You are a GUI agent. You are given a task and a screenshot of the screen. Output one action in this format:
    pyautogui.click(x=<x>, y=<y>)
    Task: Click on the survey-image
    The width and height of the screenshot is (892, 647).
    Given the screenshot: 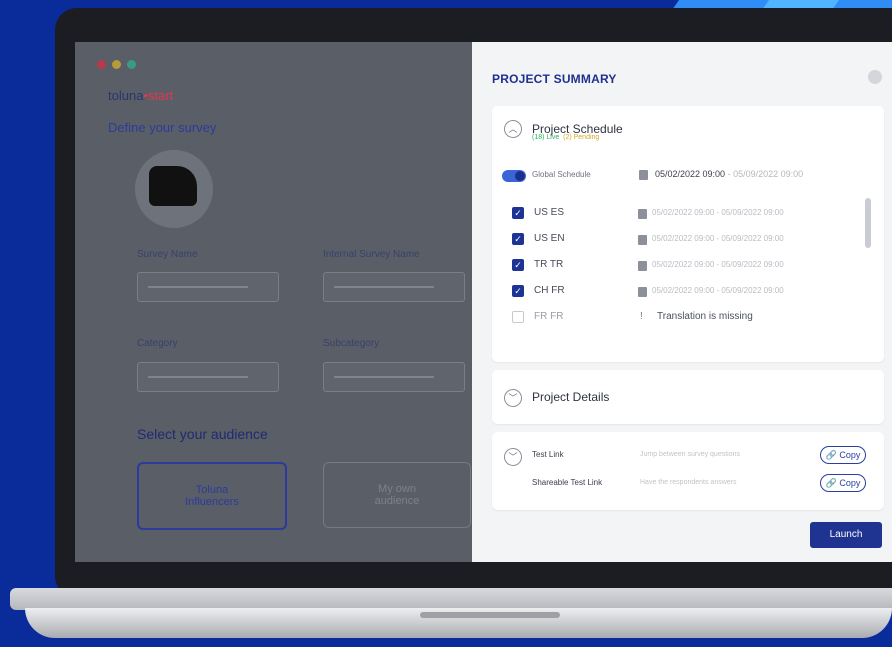 What is the action you would take?
    pyautogui.click(x=174, y=189)
    